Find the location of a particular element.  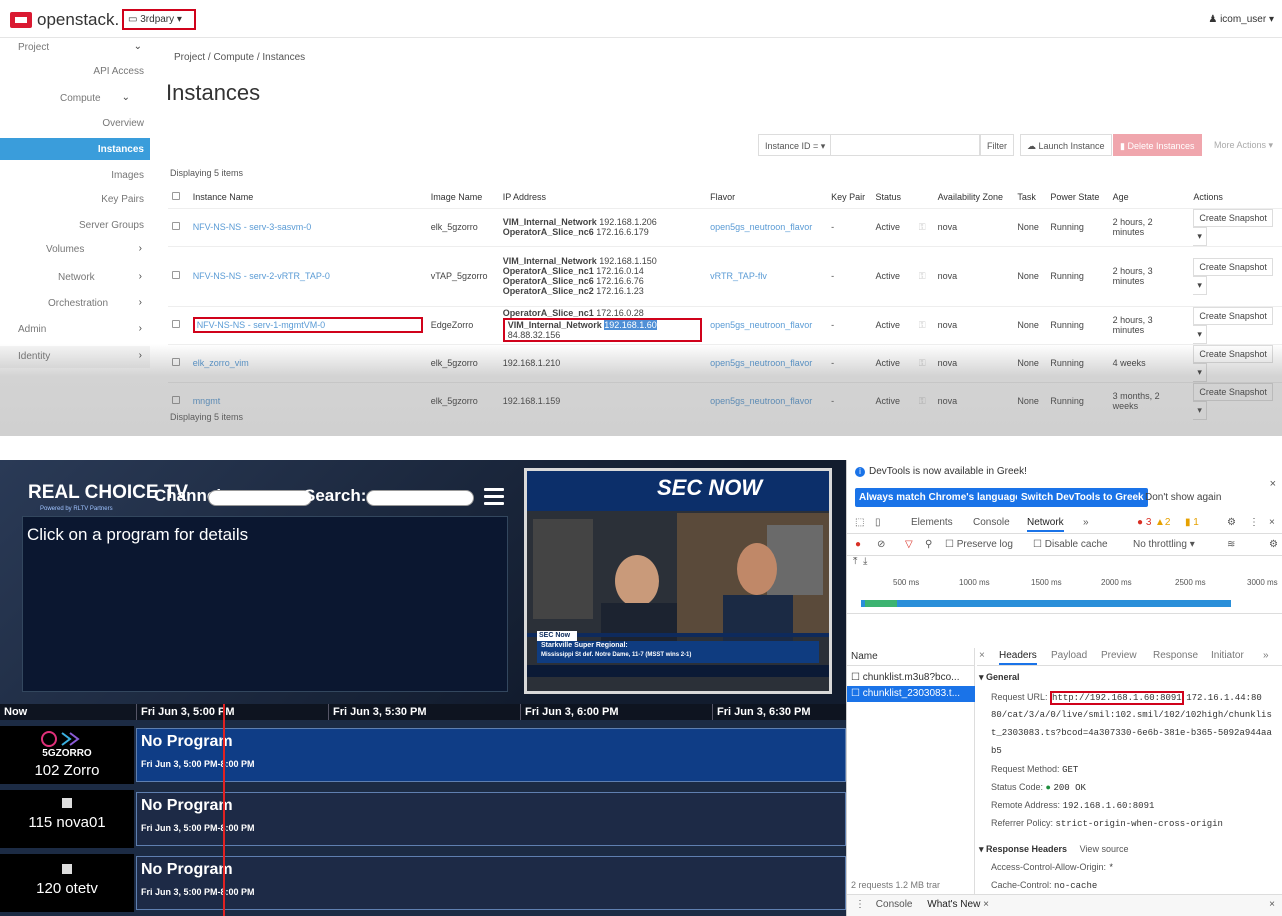

channel-input is located at coordinates (260, 498).